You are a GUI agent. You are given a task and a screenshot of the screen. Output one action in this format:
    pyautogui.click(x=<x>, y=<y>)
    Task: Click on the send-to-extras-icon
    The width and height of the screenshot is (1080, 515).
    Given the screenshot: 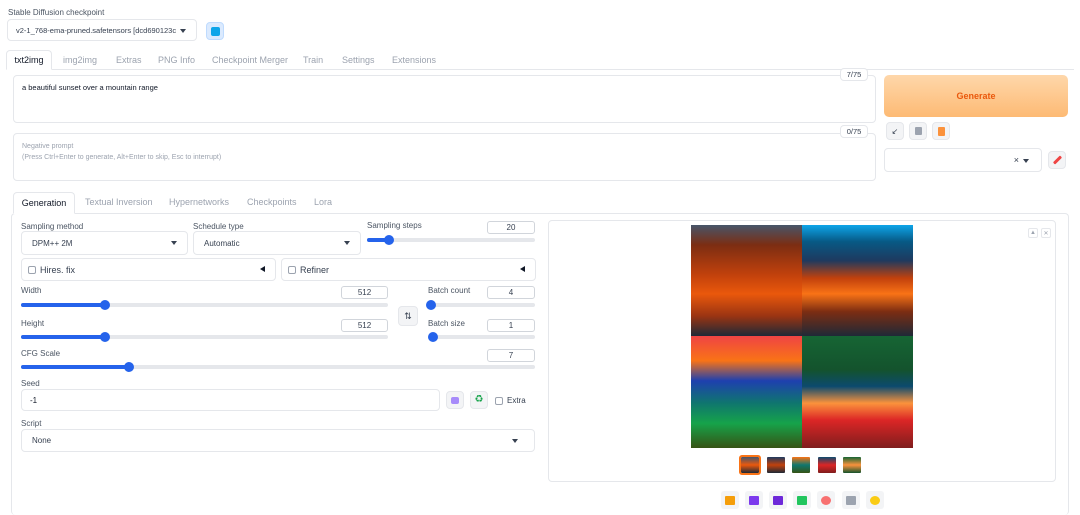 What is the action you would take?
    pyautogui.click(x=851, y=500)
    